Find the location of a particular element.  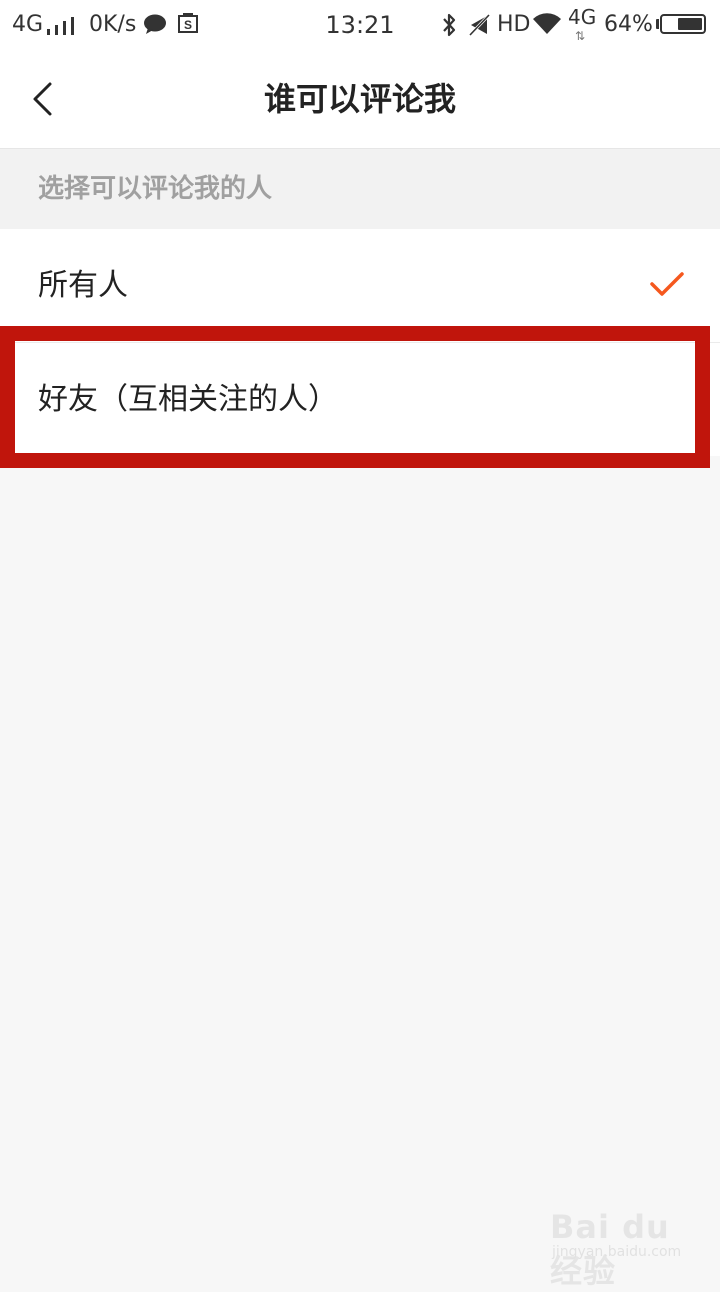

option-label: 所有人 is located at coordinates (83, 285).